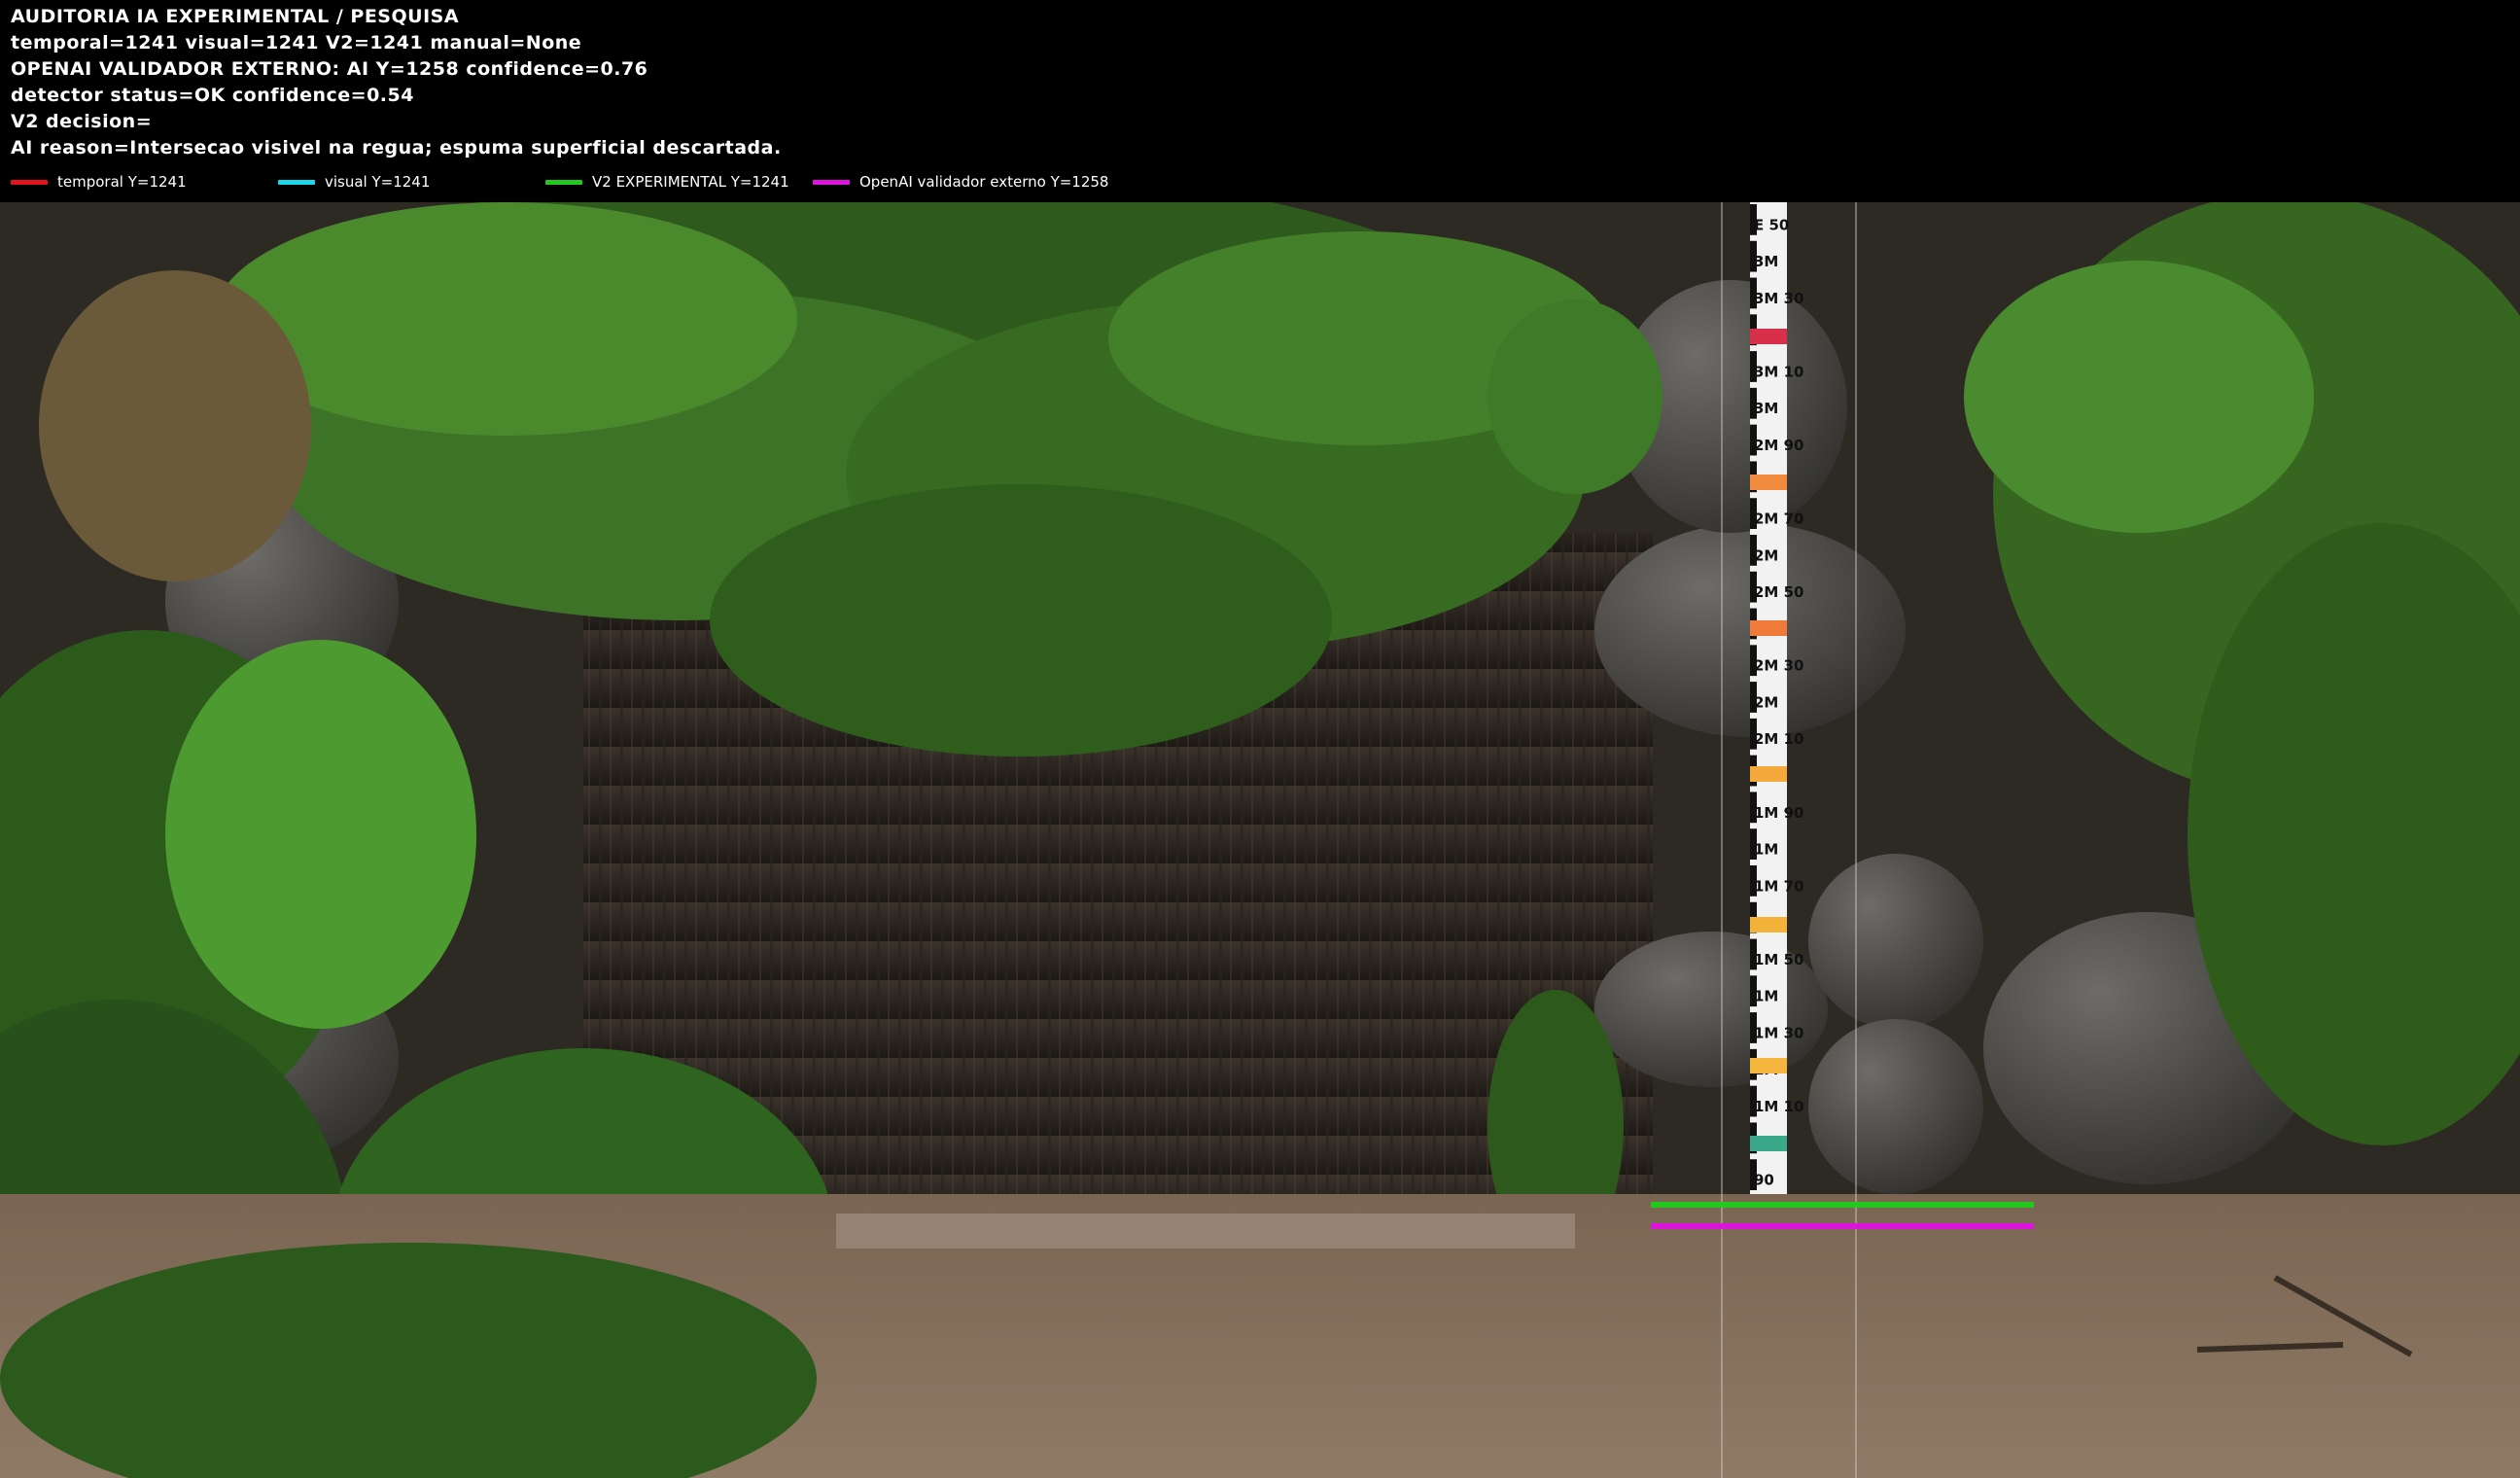  I want to click on gauge-tick-label: 1M 90, so click(1778, 813).